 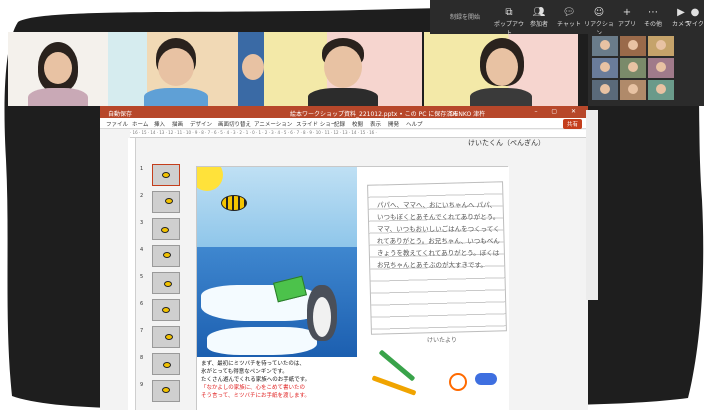 What do you see at coordinates (162, 311) in the screenshot?
I see `slide-thumbnail: 6` at bounding box center [162, 311].